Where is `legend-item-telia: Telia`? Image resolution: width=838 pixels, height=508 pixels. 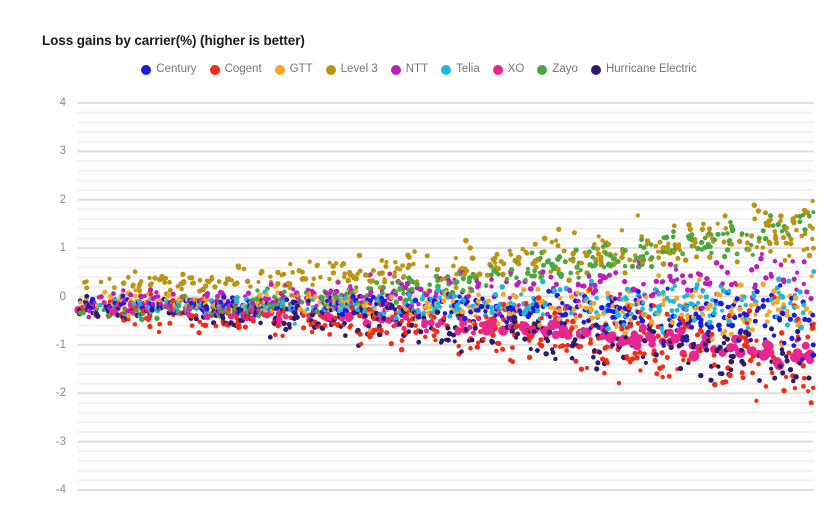 legend-item-telia: Telia is located at coordinates (460, 69).